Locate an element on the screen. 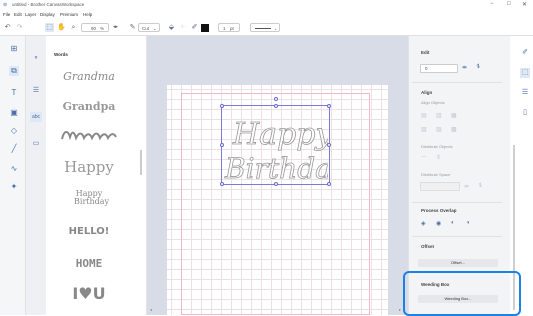  minimize-button: − is located at coordinates (492, 4).